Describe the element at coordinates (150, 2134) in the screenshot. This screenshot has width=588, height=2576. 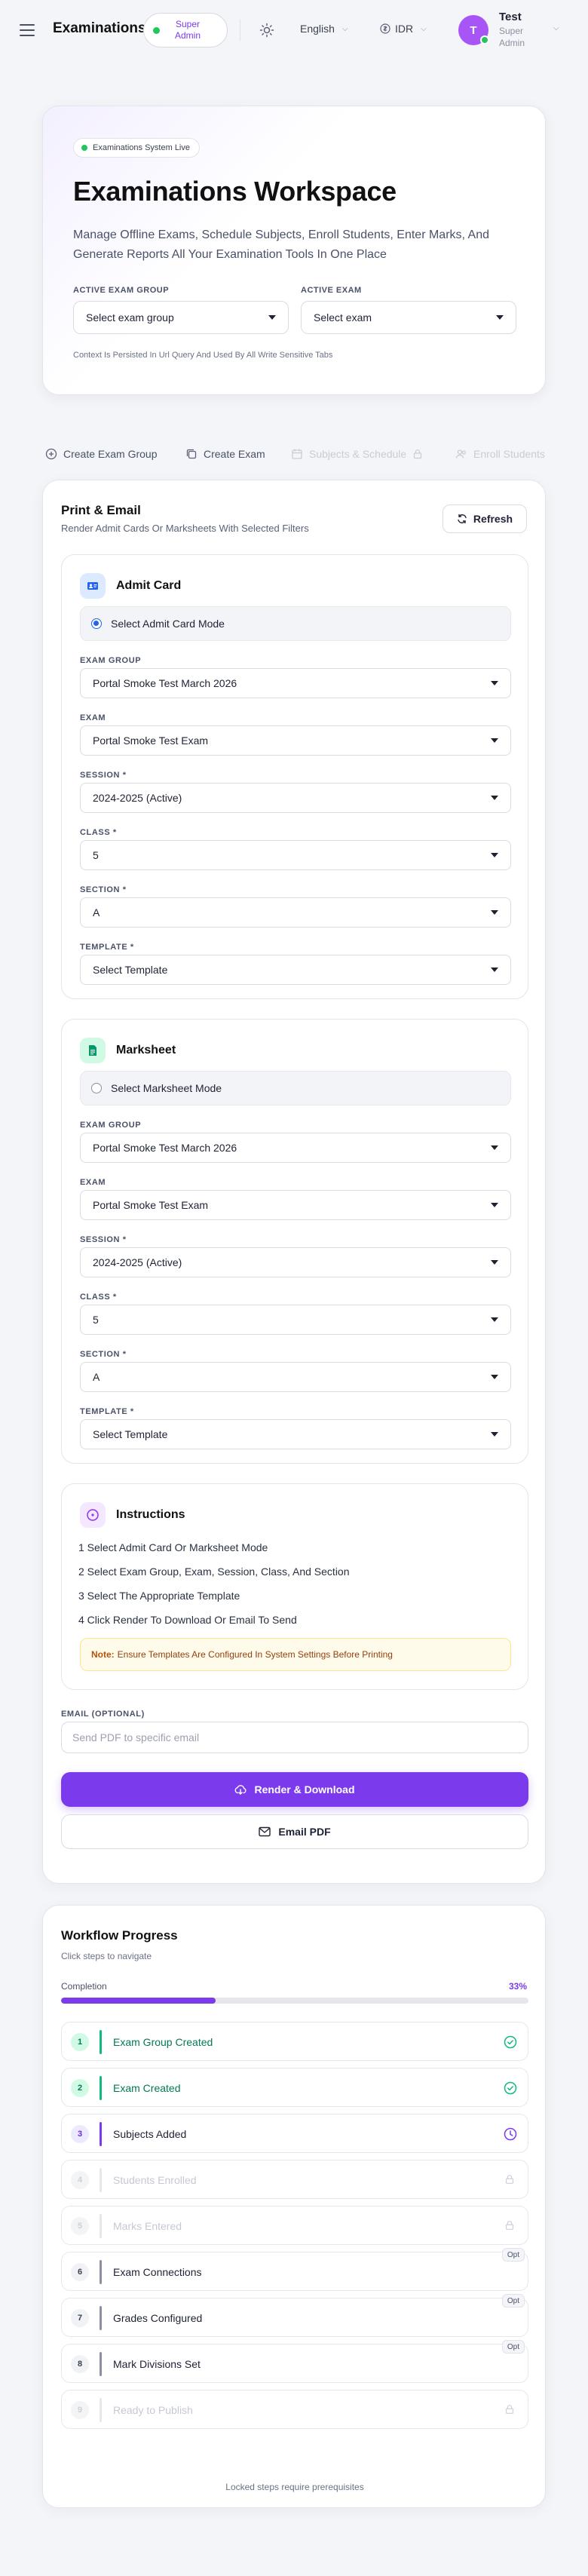
I see `step-label: Subjects Added` at that location.